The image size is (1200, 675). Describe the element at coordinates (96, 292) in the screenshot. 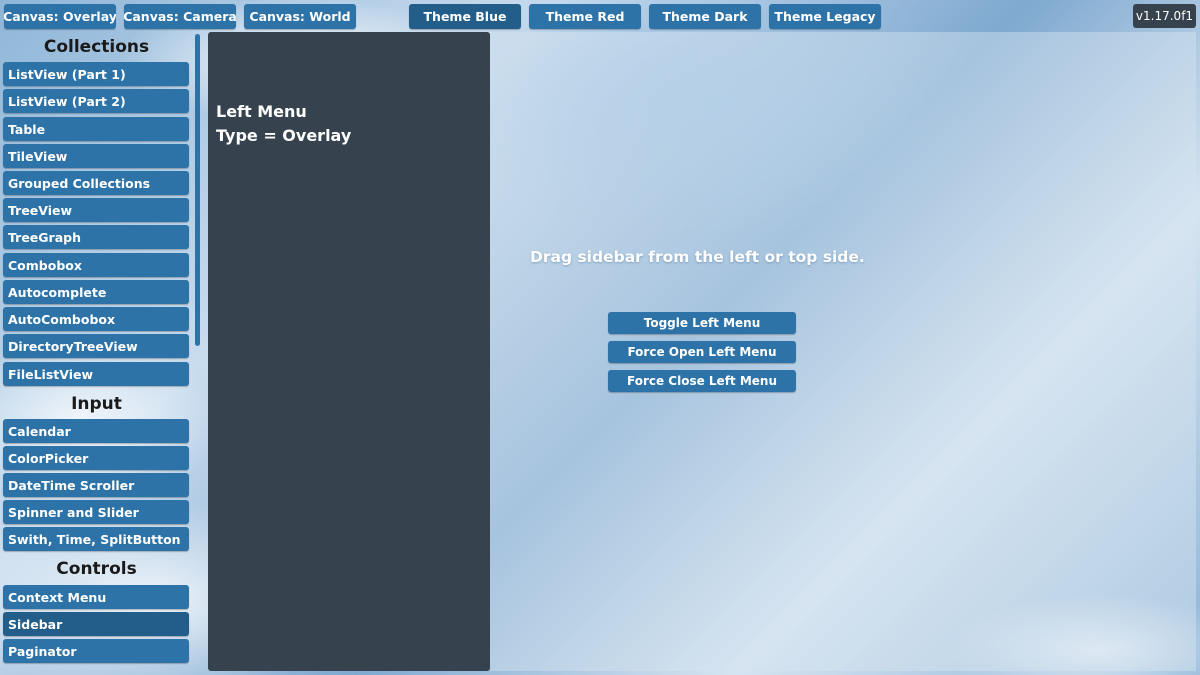

I see `sidebar-item-autocomplete: Autocomplete` at that location.